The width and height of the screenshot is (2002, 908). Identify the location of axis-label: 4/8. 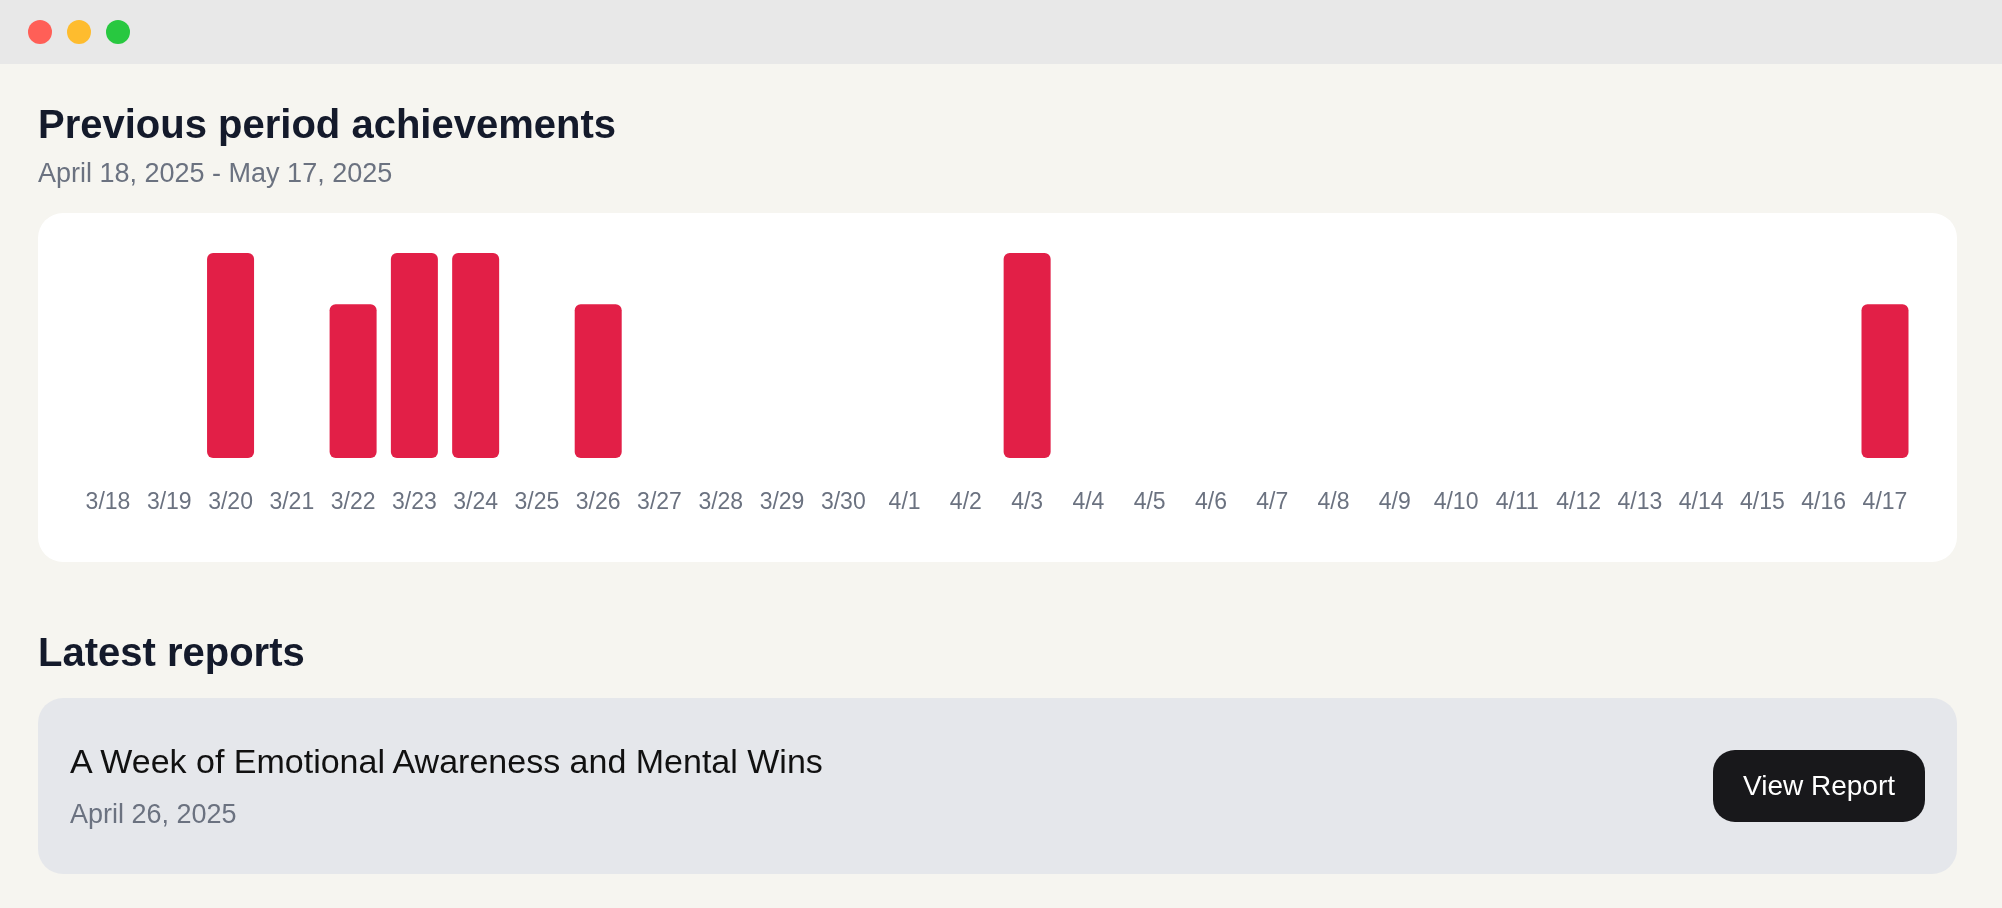
(1333, 501).